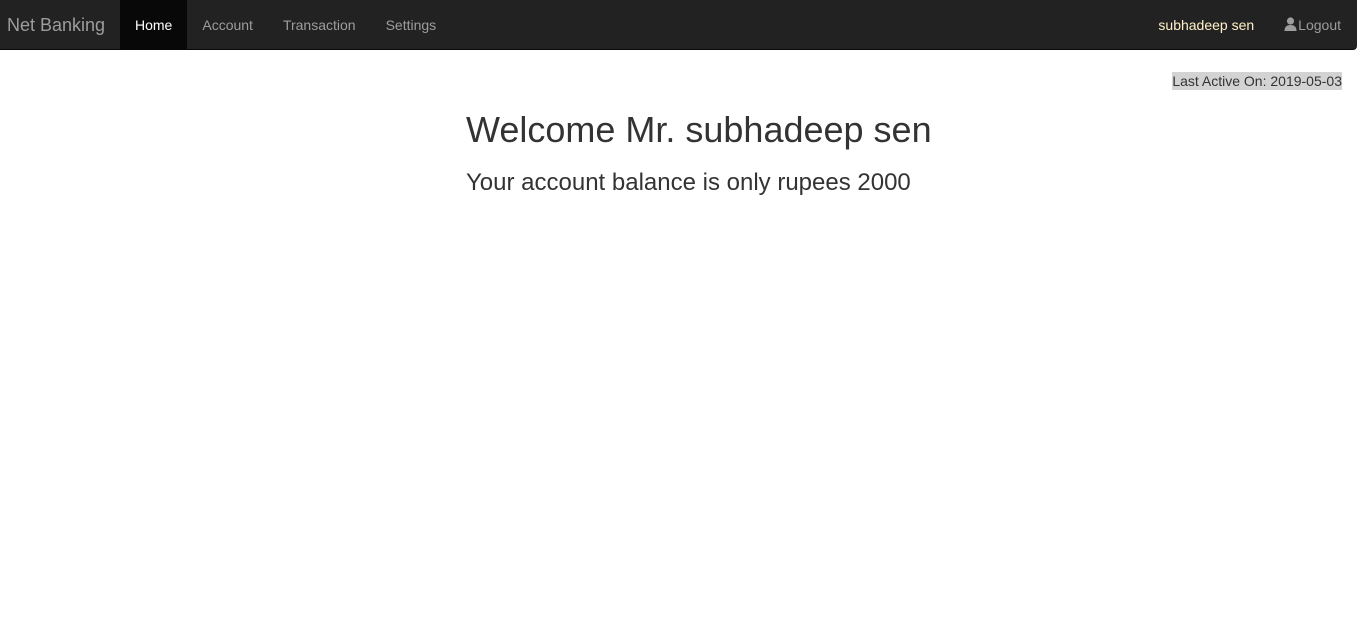 The image size is (1357, 628). What do you see at coordinates (1290, 24) in the screenshot?
I see `user-icon` at bounding box center [1290, 24].